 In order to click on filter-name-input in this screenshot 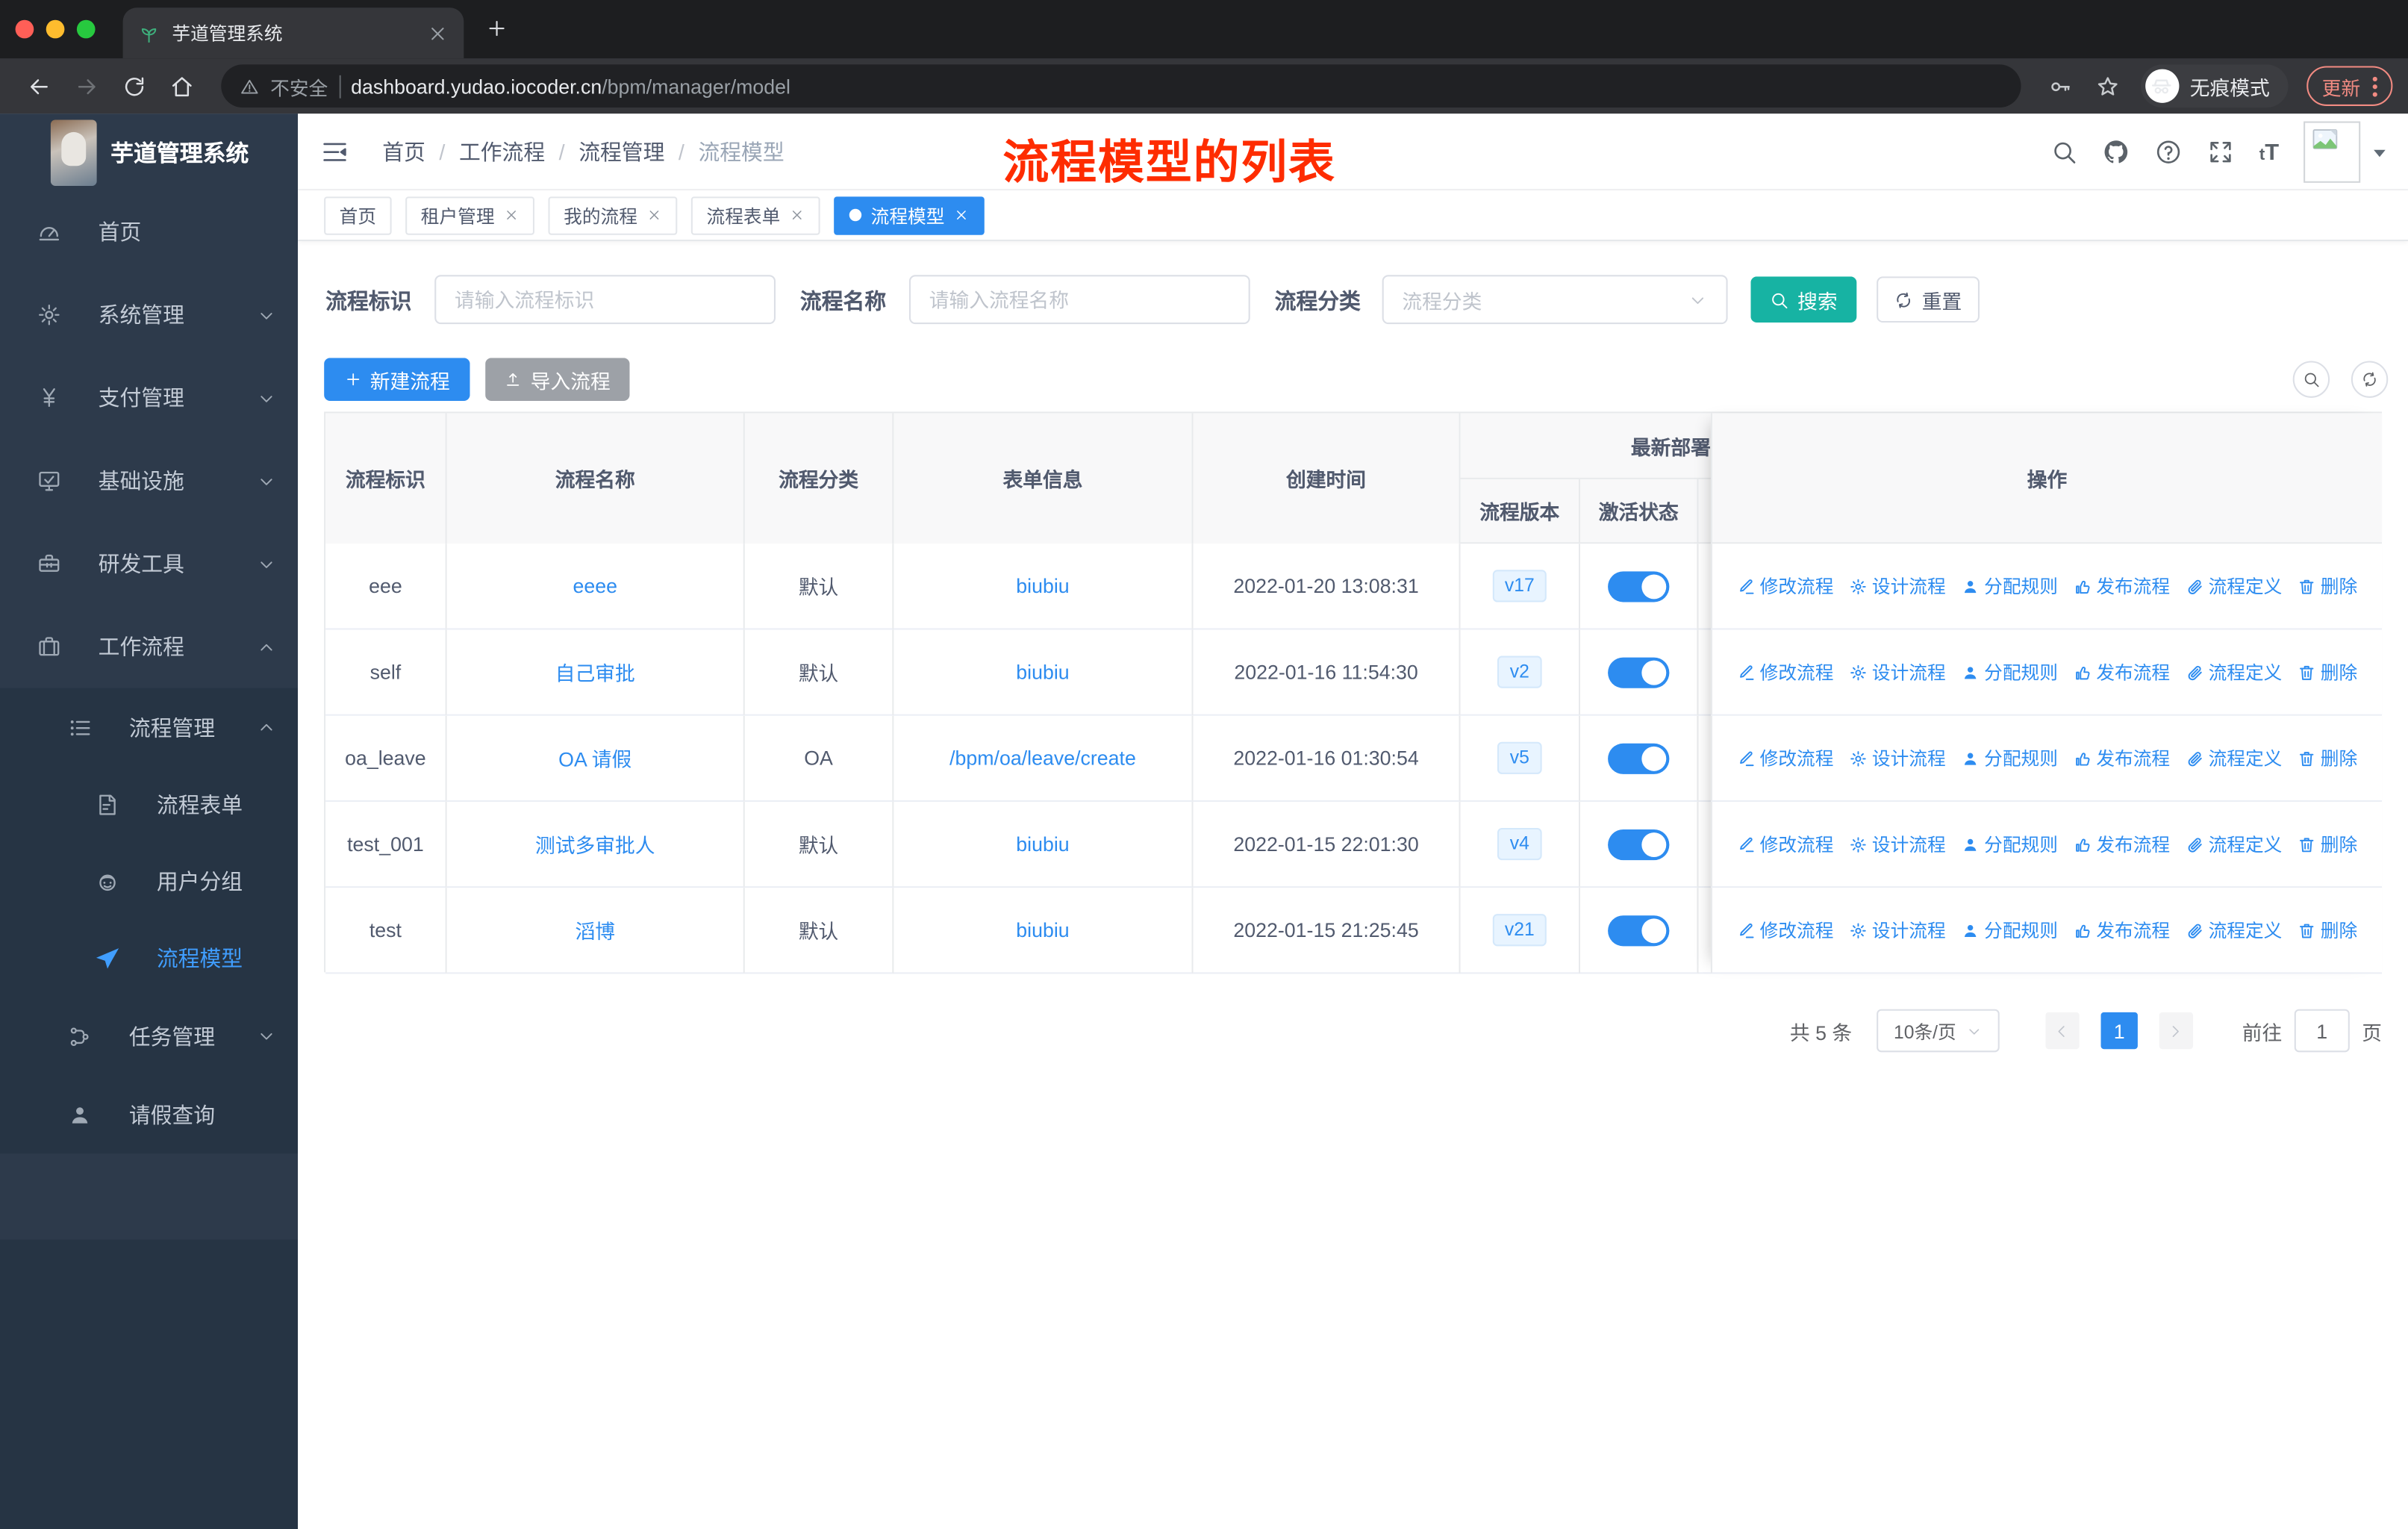, I will do `click(1079, 300)`.